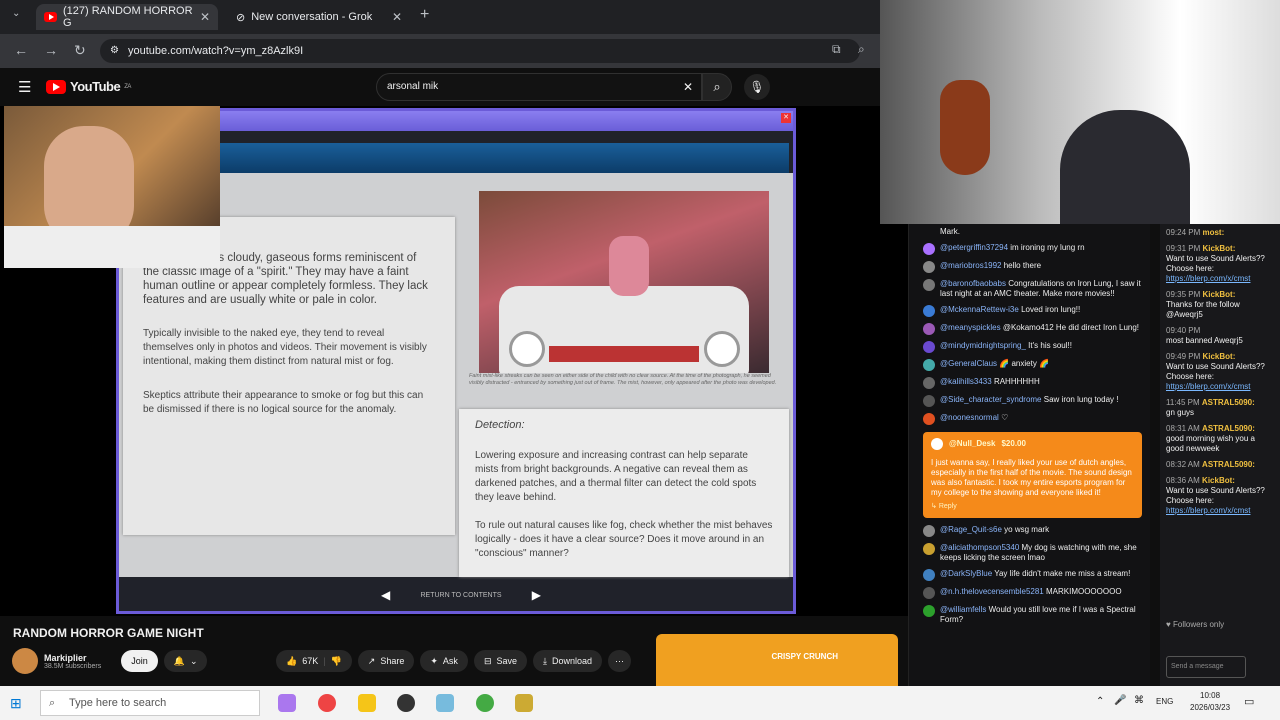 The image size is (1280, 720). I want to click on tab-grok: ⊘ New conversation - Grok ✕, so click(319, 17).